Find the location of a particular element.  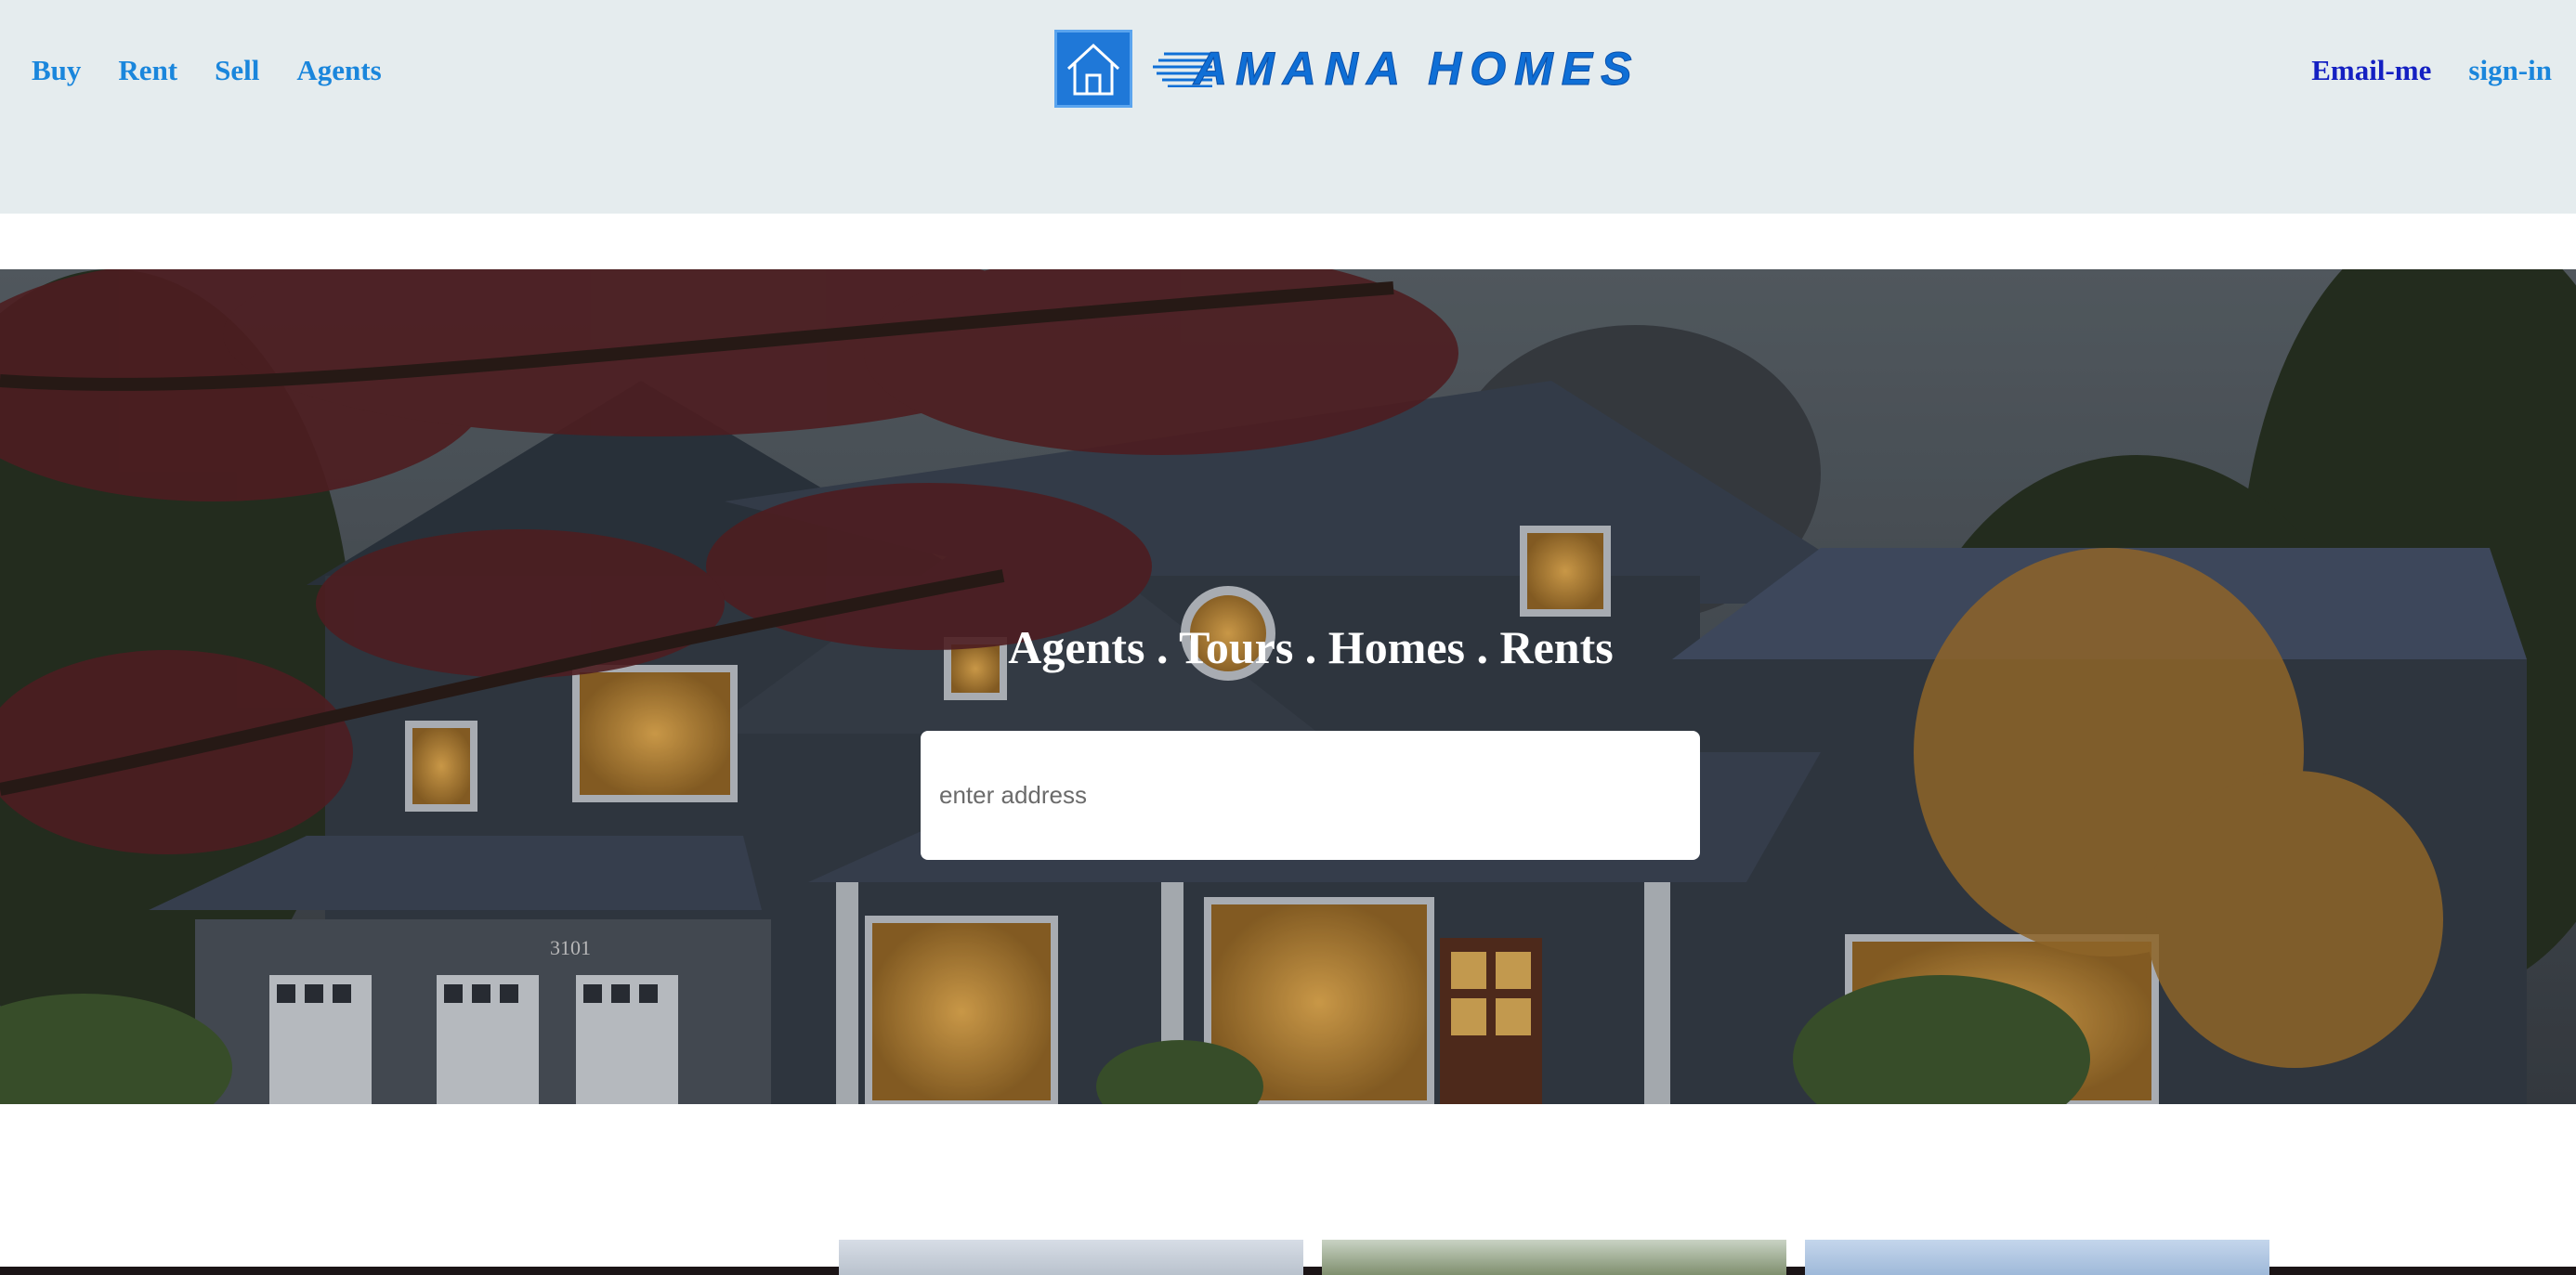

primary-nav: Buy Rent Sell Agents is located at coordinates (207, 70).